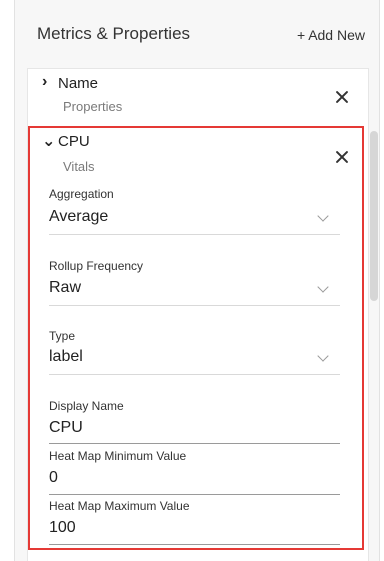 The width and height of the screenshot is (384, 561). I want to click on chevron-right-icon: ›, so click(44, 82).